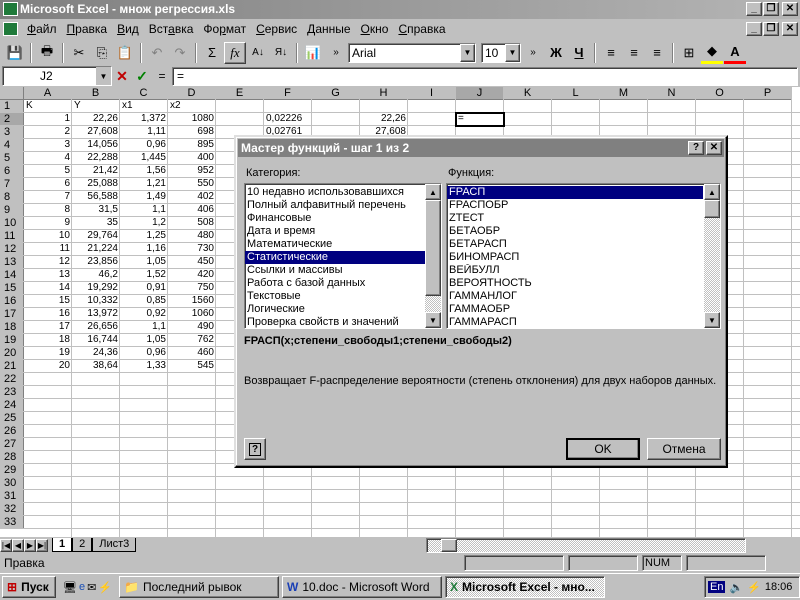 This screenshot has height=600, width=800. I want to click on scroll-thumb, so click(433, 248).